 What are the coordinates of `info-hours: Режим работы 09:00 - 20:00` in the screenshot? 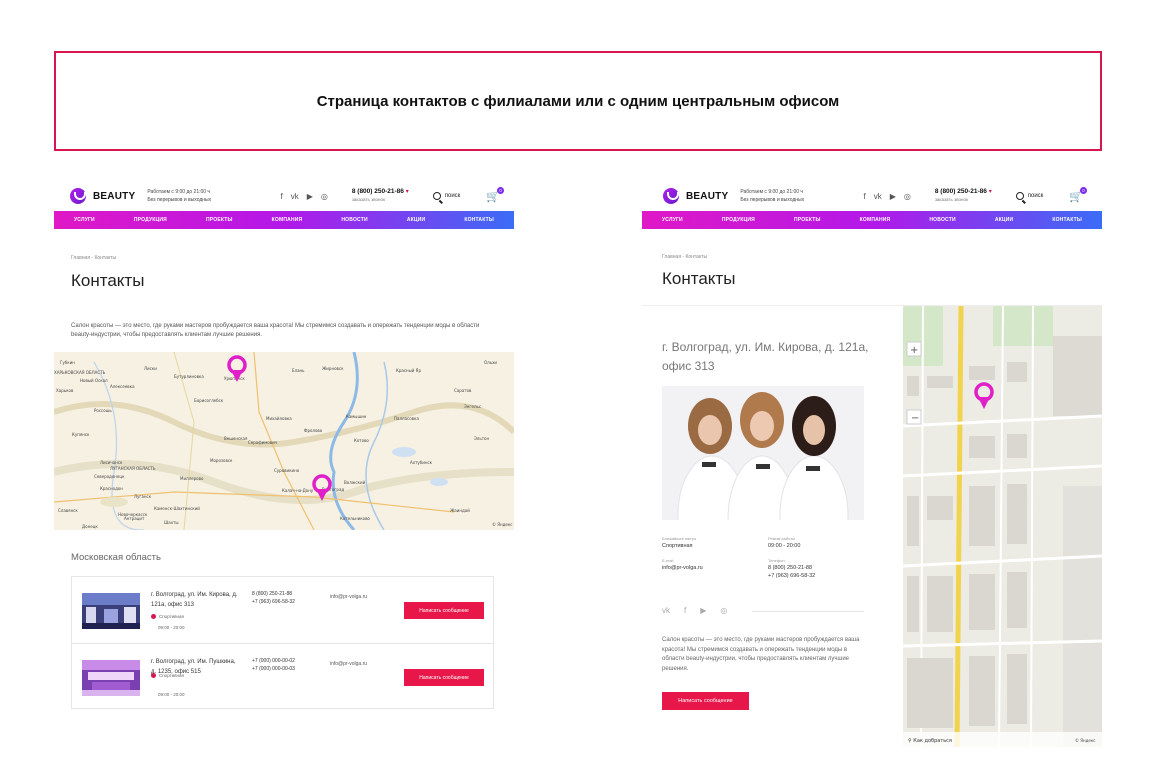 It's located at (818, 542).